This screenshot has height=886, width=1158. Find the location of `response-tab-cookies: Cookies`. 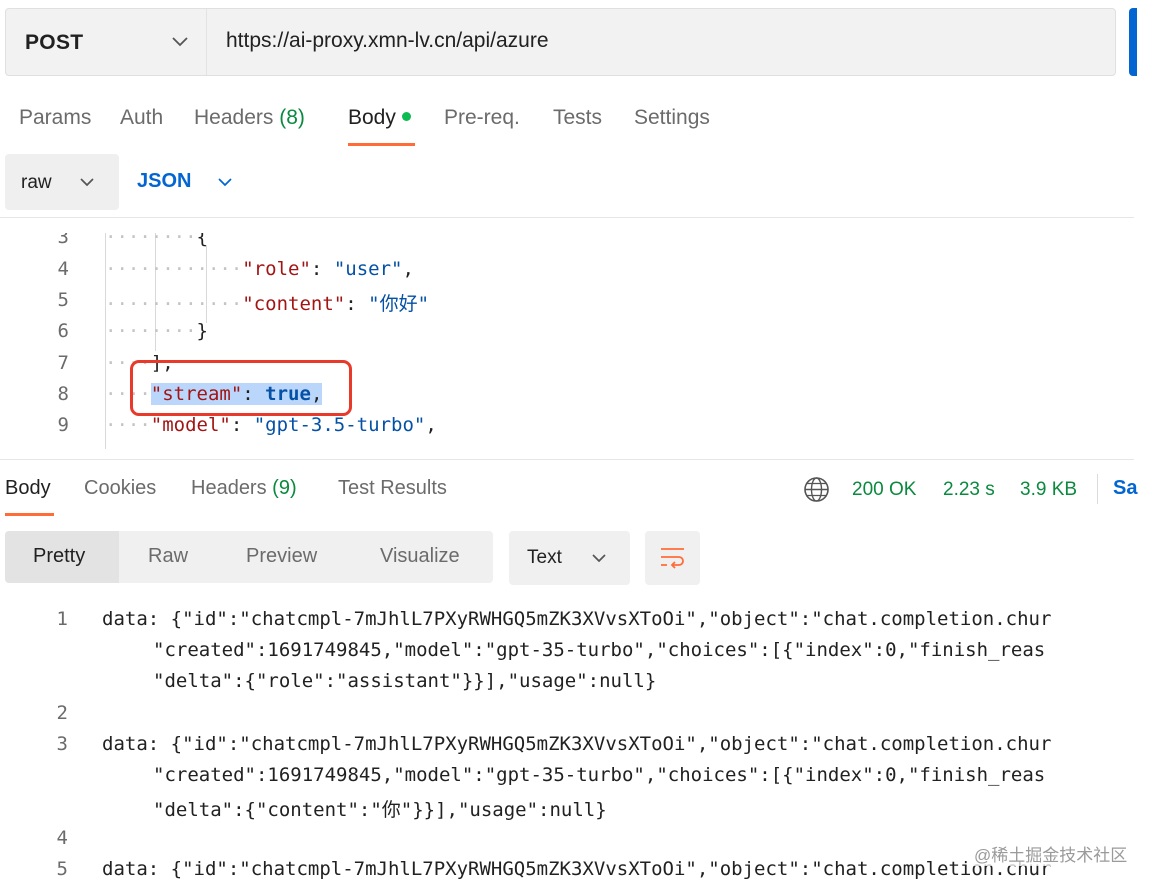

response-tab-cookies: Cookies is located at coordinates (120, 488).